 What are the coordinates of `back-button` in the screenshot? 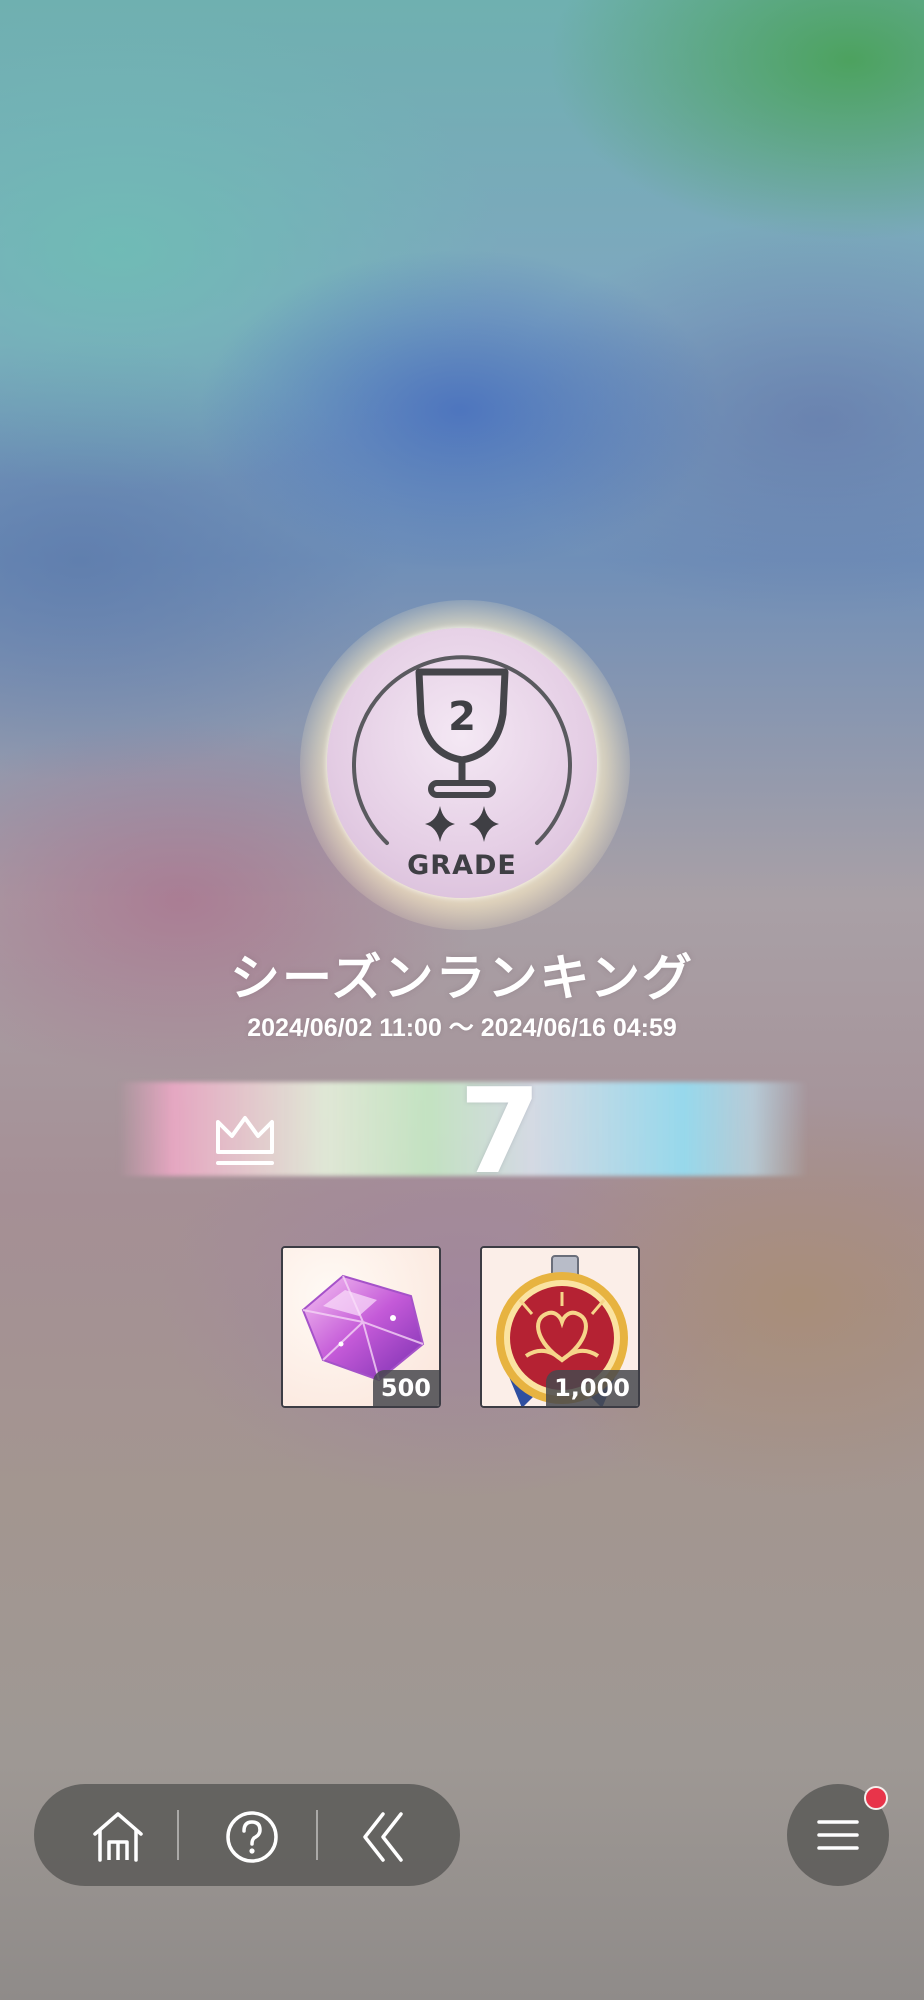 It's located at (384, 1835).